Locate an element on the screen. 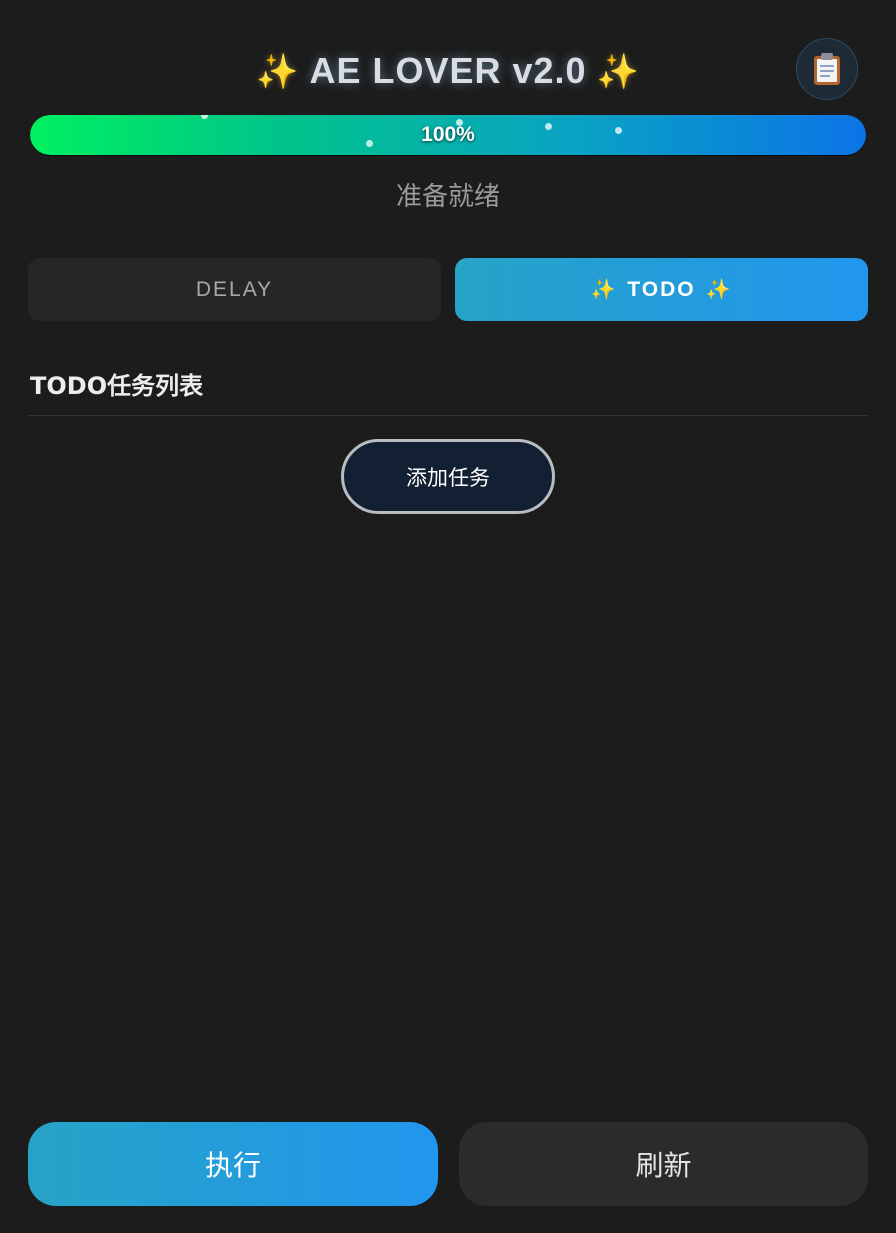 This screenshot has height=1233, width=896. clipboard-button is located at coordinates (827, 69).